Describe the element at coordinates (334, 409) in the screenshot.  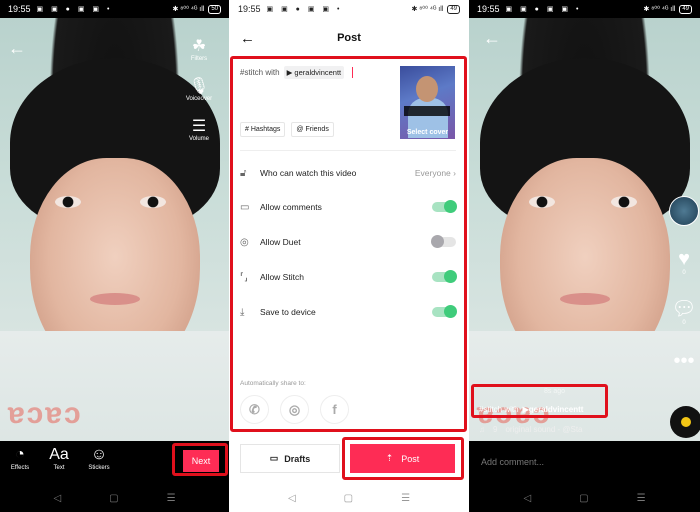
I see `facebook-icon: f` at that location.